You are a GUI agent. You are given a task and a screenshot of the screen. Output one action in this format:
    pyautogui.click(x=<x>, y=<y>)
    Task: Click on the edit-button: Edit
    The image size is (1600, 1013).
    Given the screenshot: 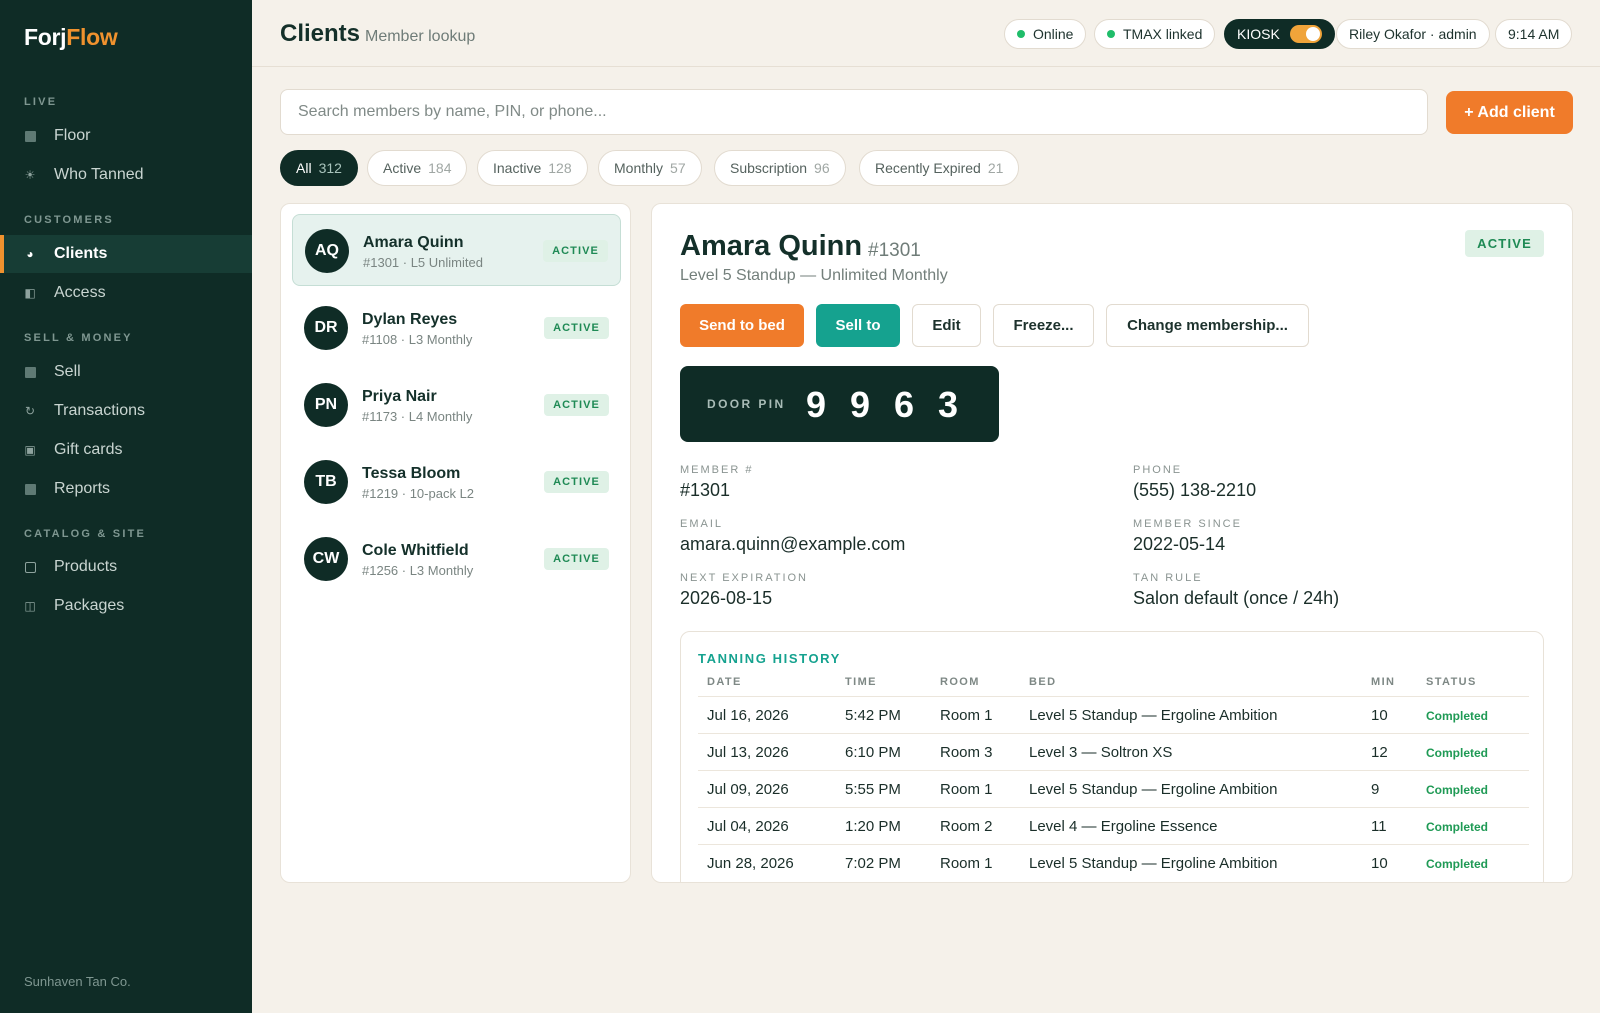 What is the action you would take?
    pyautogui.click(x=946, y=325)
    